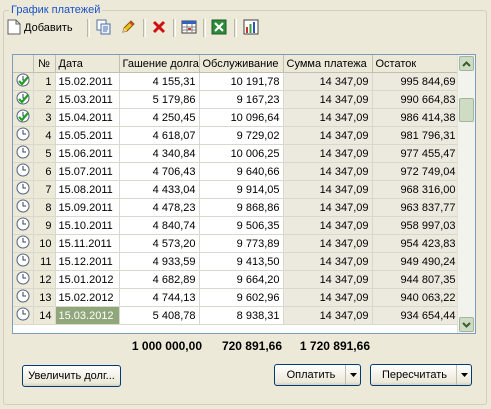 This screenshot has height=409, width=491. I want to click on rest-cell: 949 490,24, so click(416, 261).